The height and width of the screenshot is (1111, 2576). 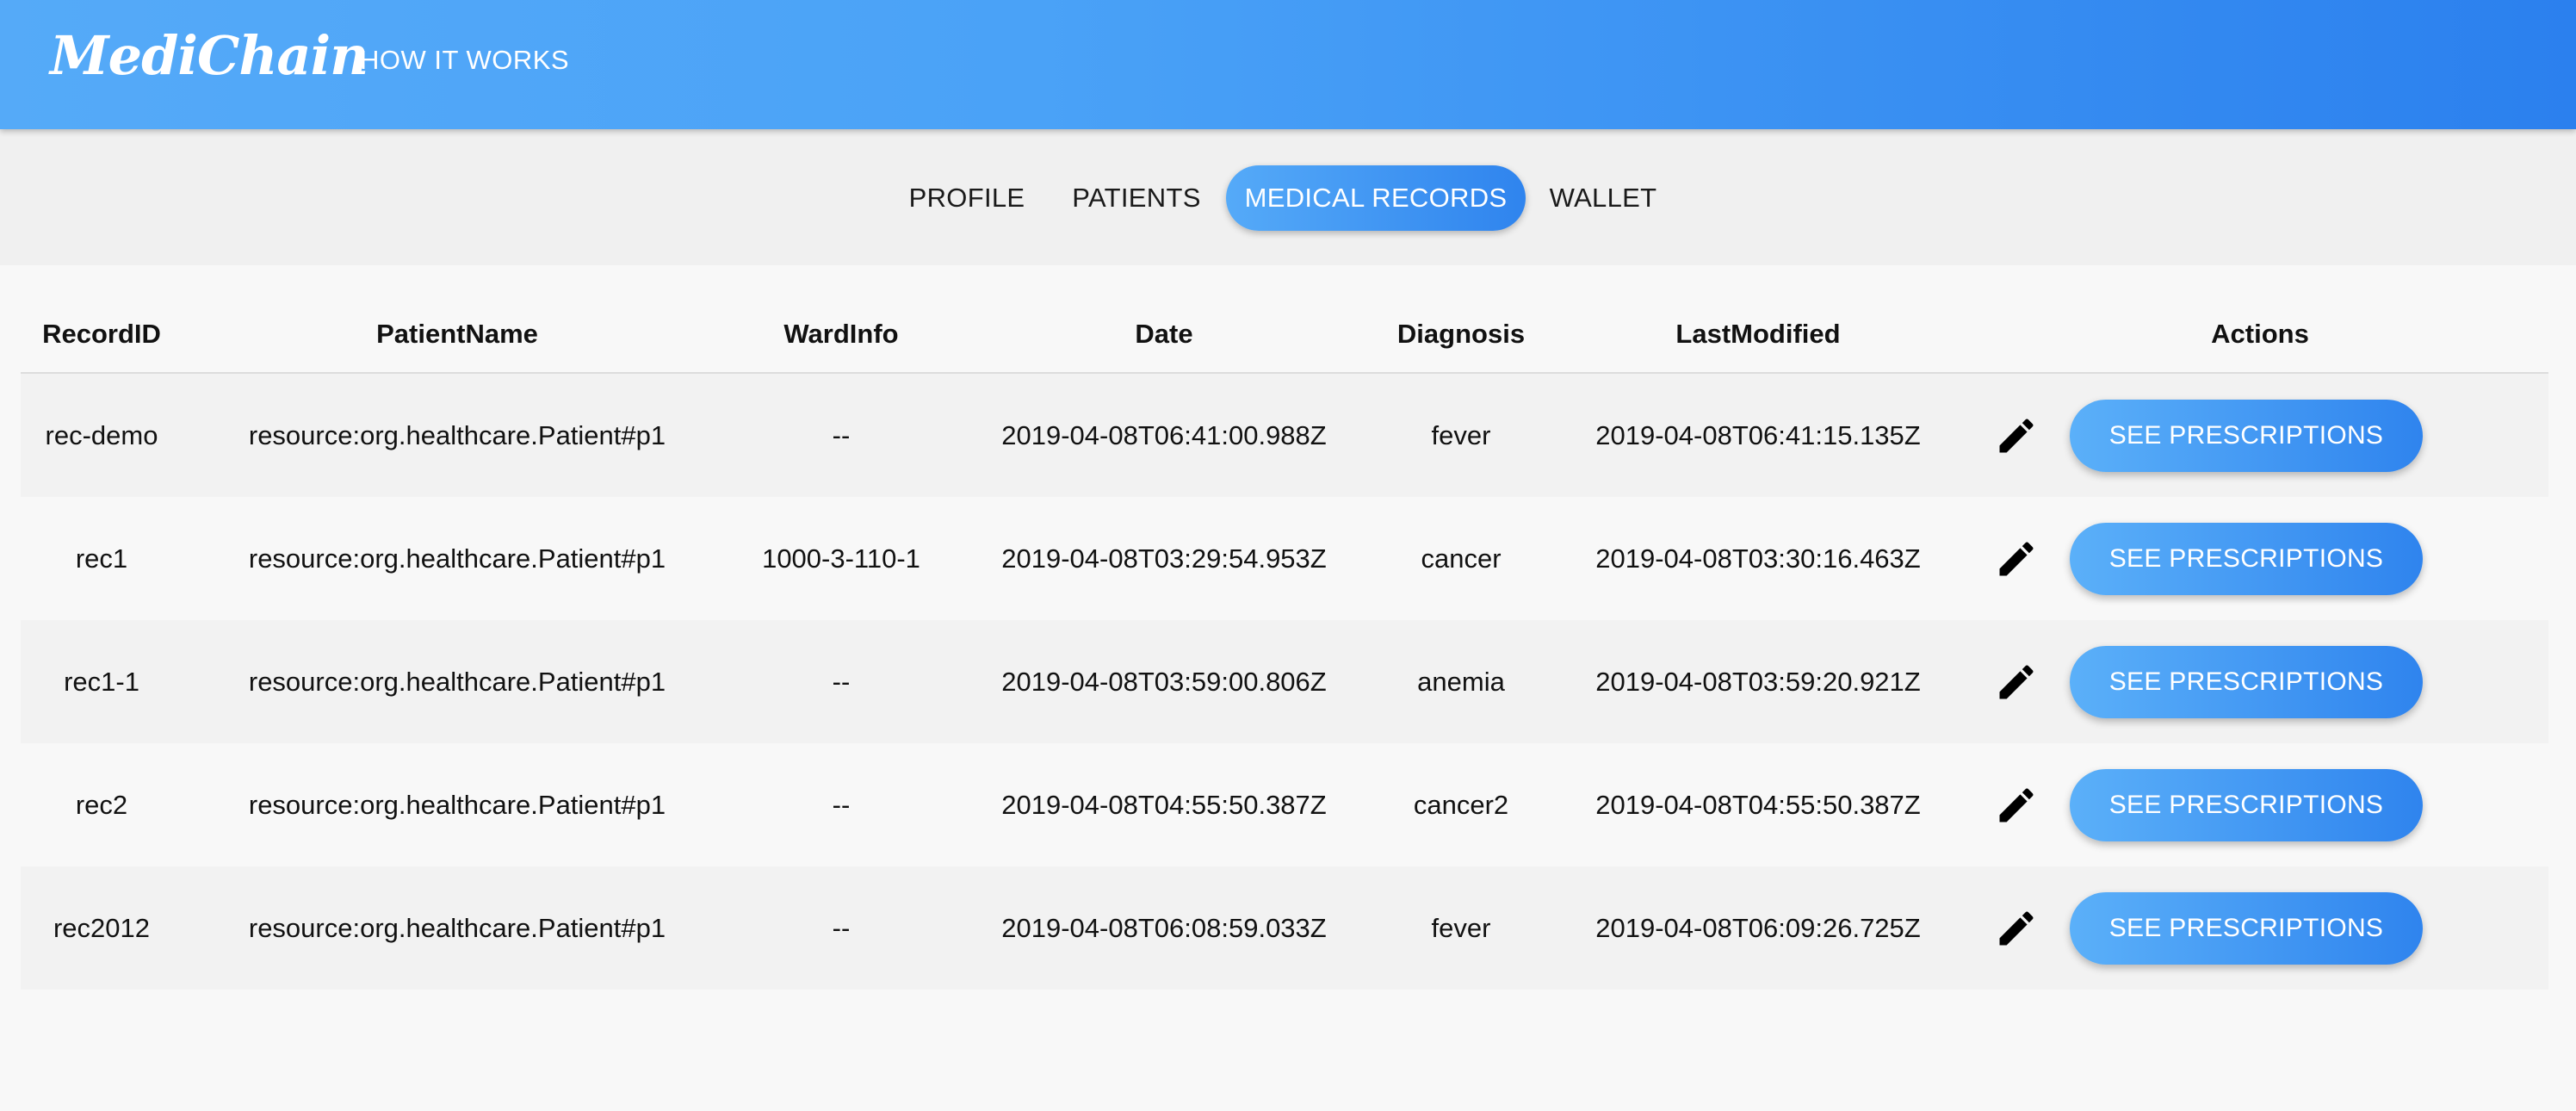 I want to click on cell-last-modified: 2019-04-08T06:41:15.135Z, so click(x=1758, y=434).